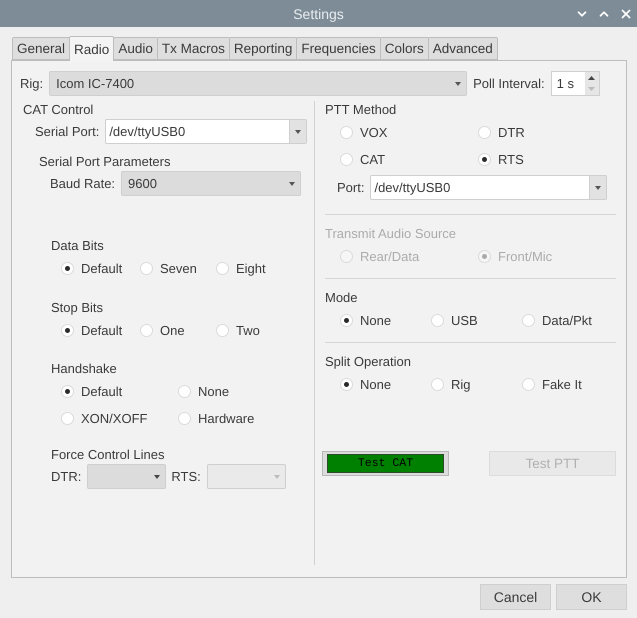  I want to click on tab: Audio, so click(135, 48).